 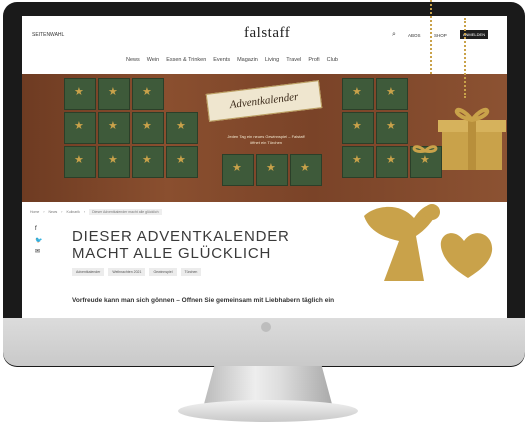 I want to click on nav-item-news: News, so click(x=133, y=62).